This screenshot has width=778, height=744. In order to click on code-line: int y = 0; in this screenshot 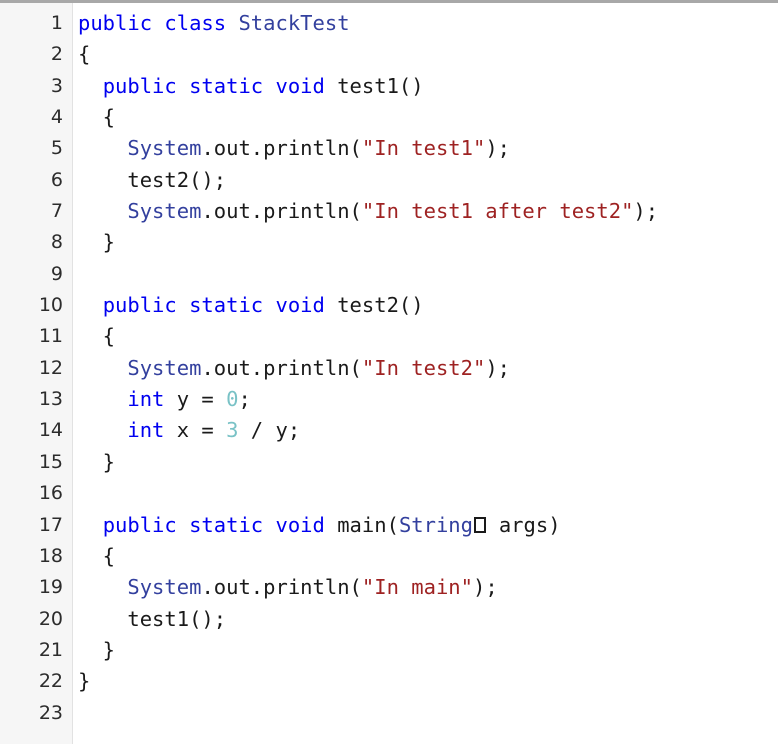, I will do `click(428, 399)`.